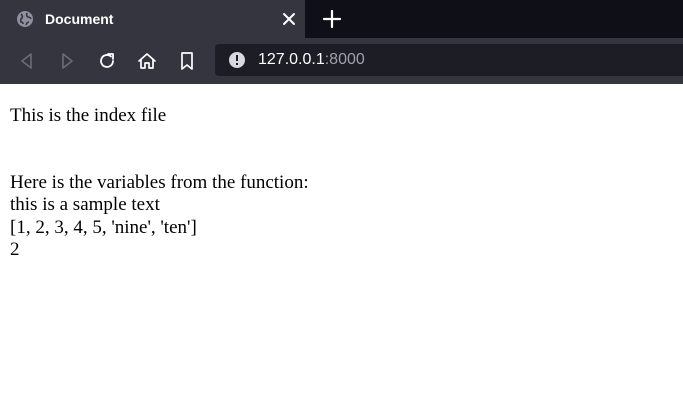 The height and width of the screenshot is (412, 683). What do you see at coordinates (79, 19) in the screenshot?
I see `tab-title: Document` at bounding box center [79, 19].